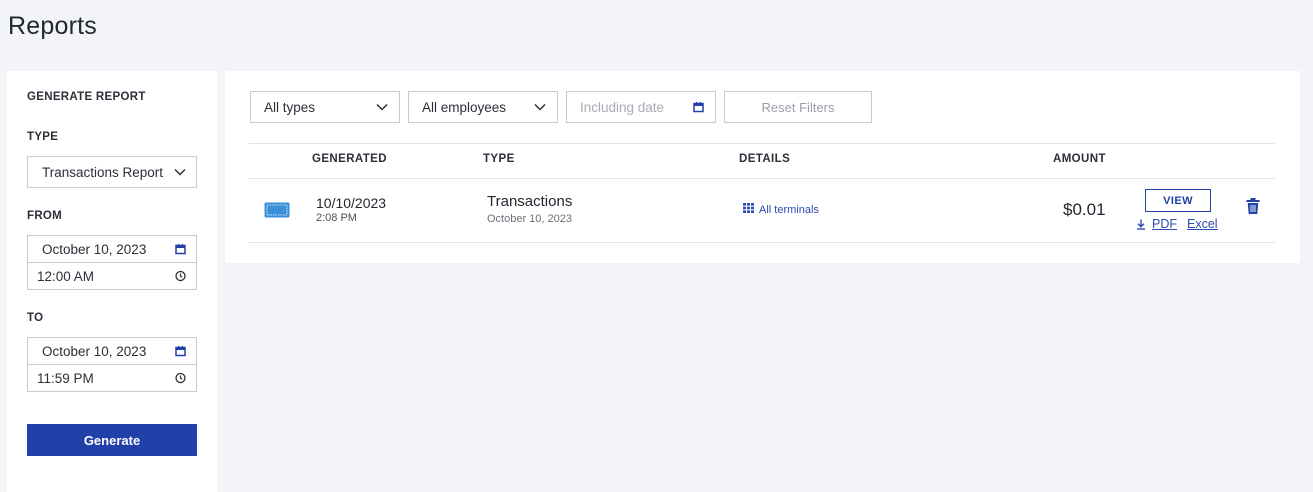 The image size is (1313, 492). I want to click on employee-filter-value: All employees, so click(464, 107).